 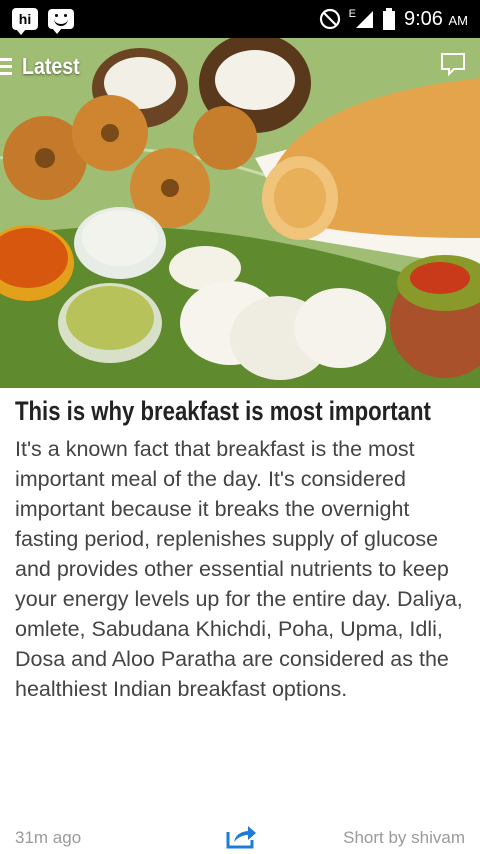 What do you see at coordinates (223, 411) in the screenshot?
I see `article-headline: This is why breakfast is most important` at bounding box center [223, 411].